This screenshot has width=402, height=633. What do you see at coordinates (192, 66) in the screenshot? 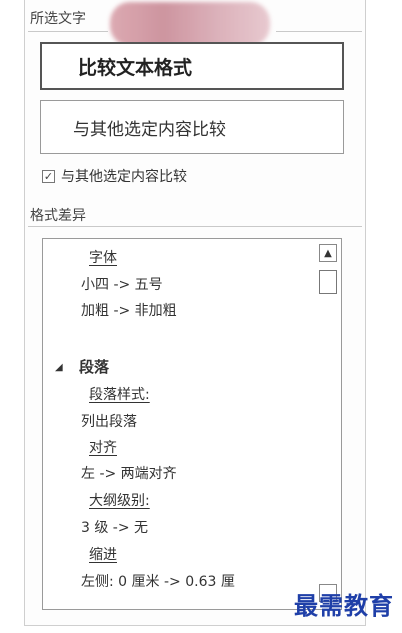
I see `compare-format-button: 比较文本格式` at bounding box center [192, 66].